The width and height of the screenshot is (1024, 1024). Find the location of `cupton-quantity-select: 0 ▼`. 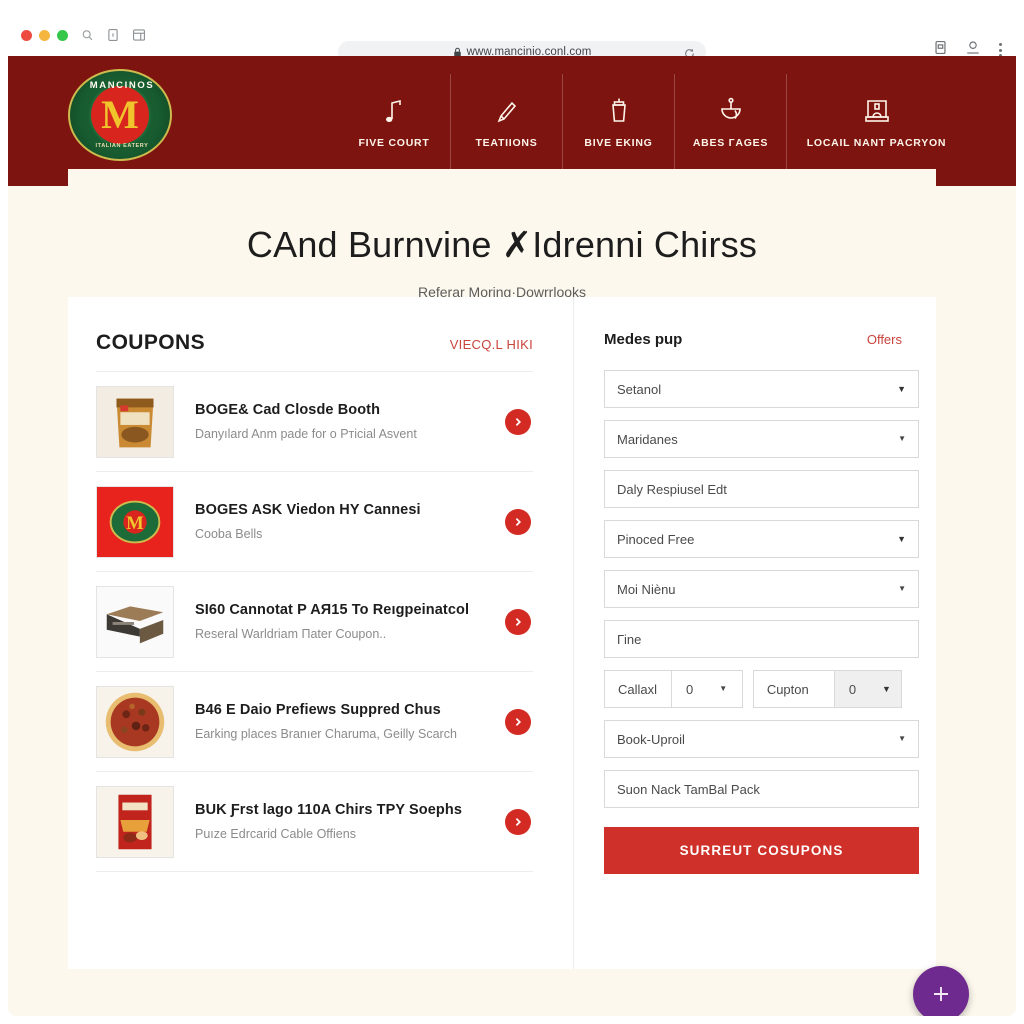

cupton-quantity-select: 0 ▼ is located at coordinates (867, 689).